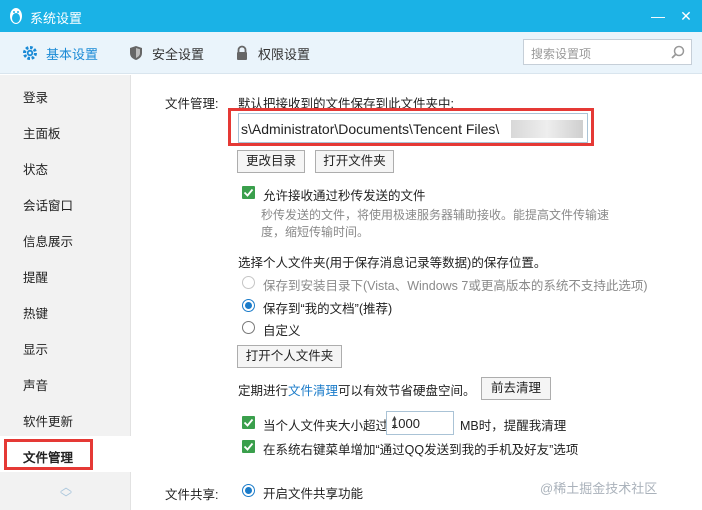 The height and width of the screenshot is (510, 702). I want to click on tab-label: 权限设置, so click(284, 54).